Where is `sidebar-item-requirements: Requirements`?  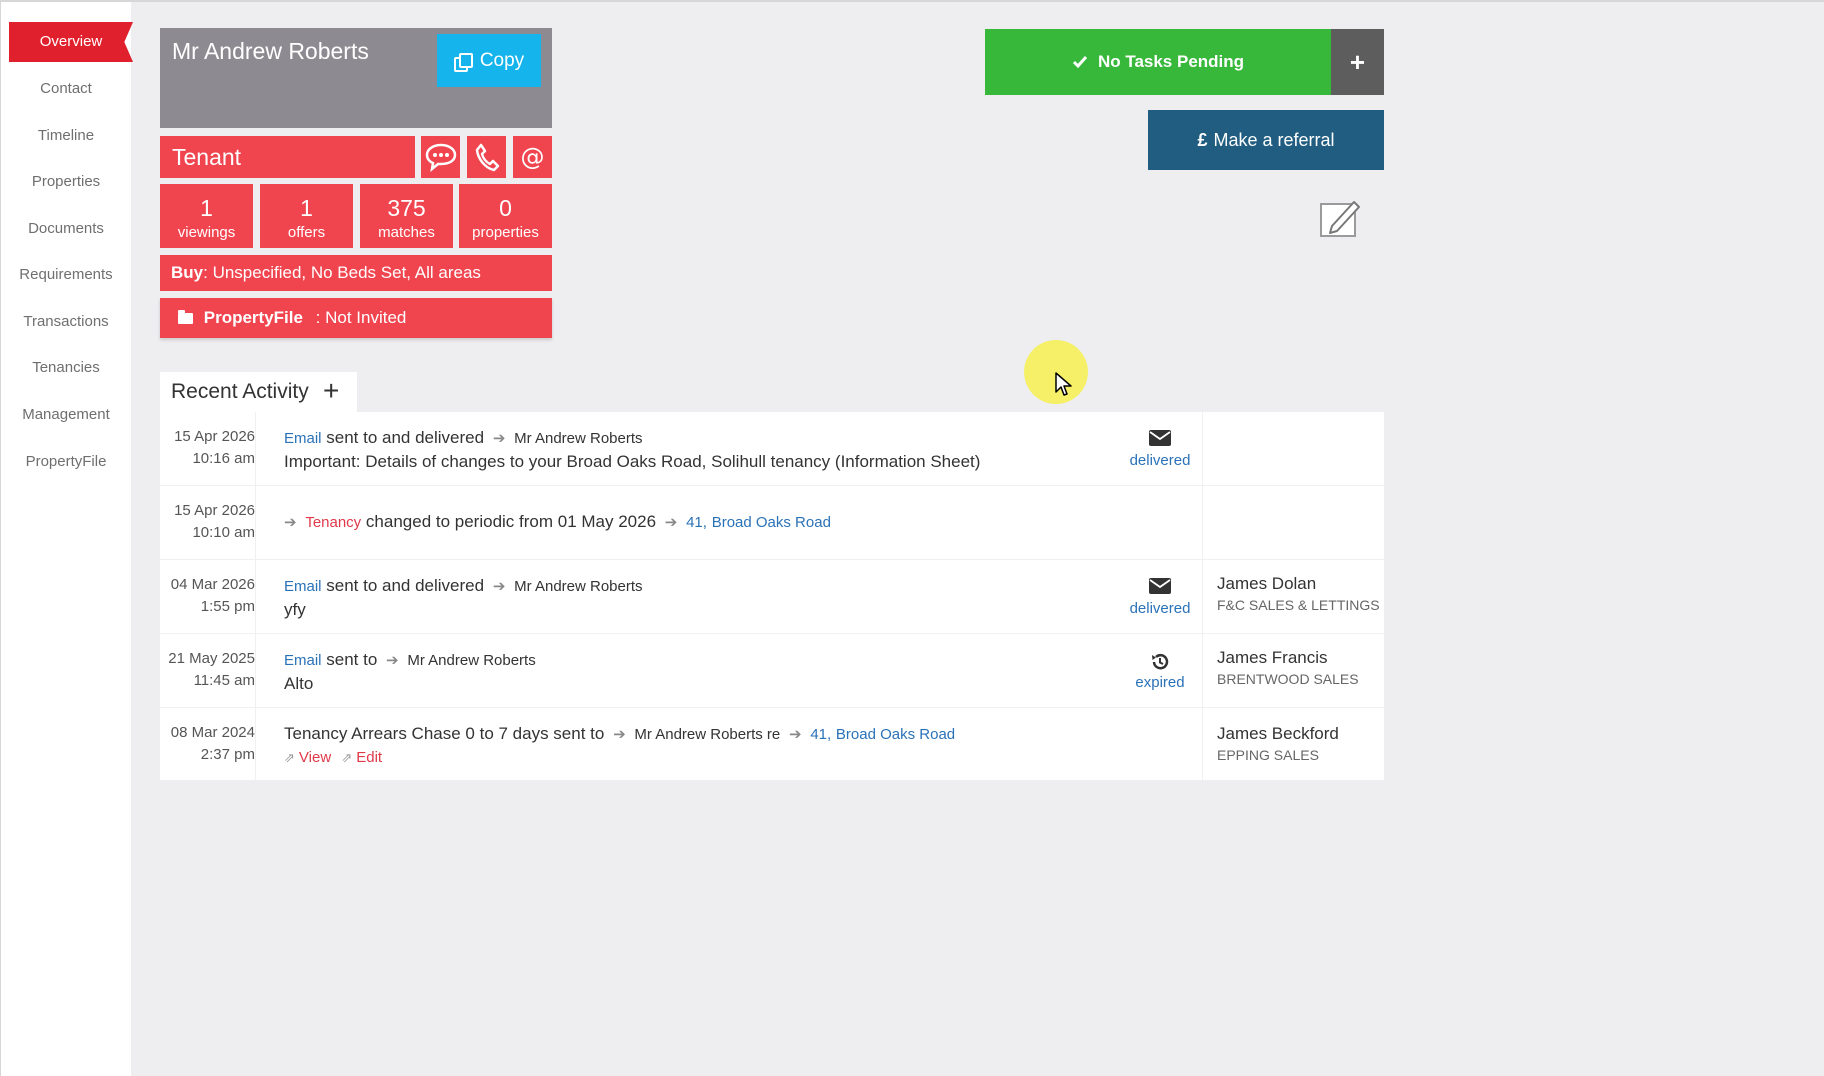 sidebar-item-requirements: Requirements is located at coordinates (66, 275).